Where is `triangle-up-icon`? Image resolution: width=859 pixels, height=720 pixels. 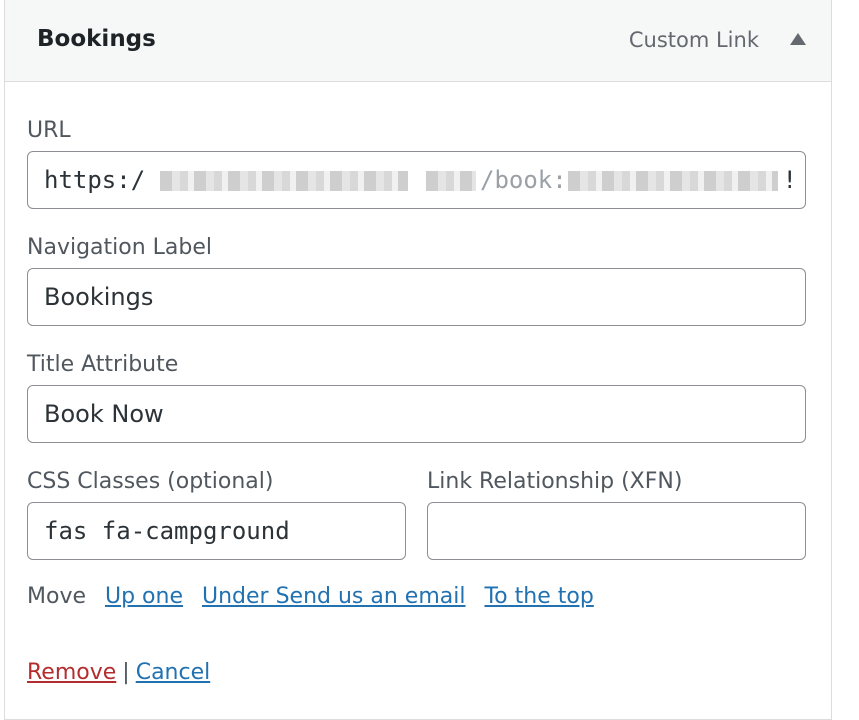
triangle-up-icon is located at coordinates (798, 39).